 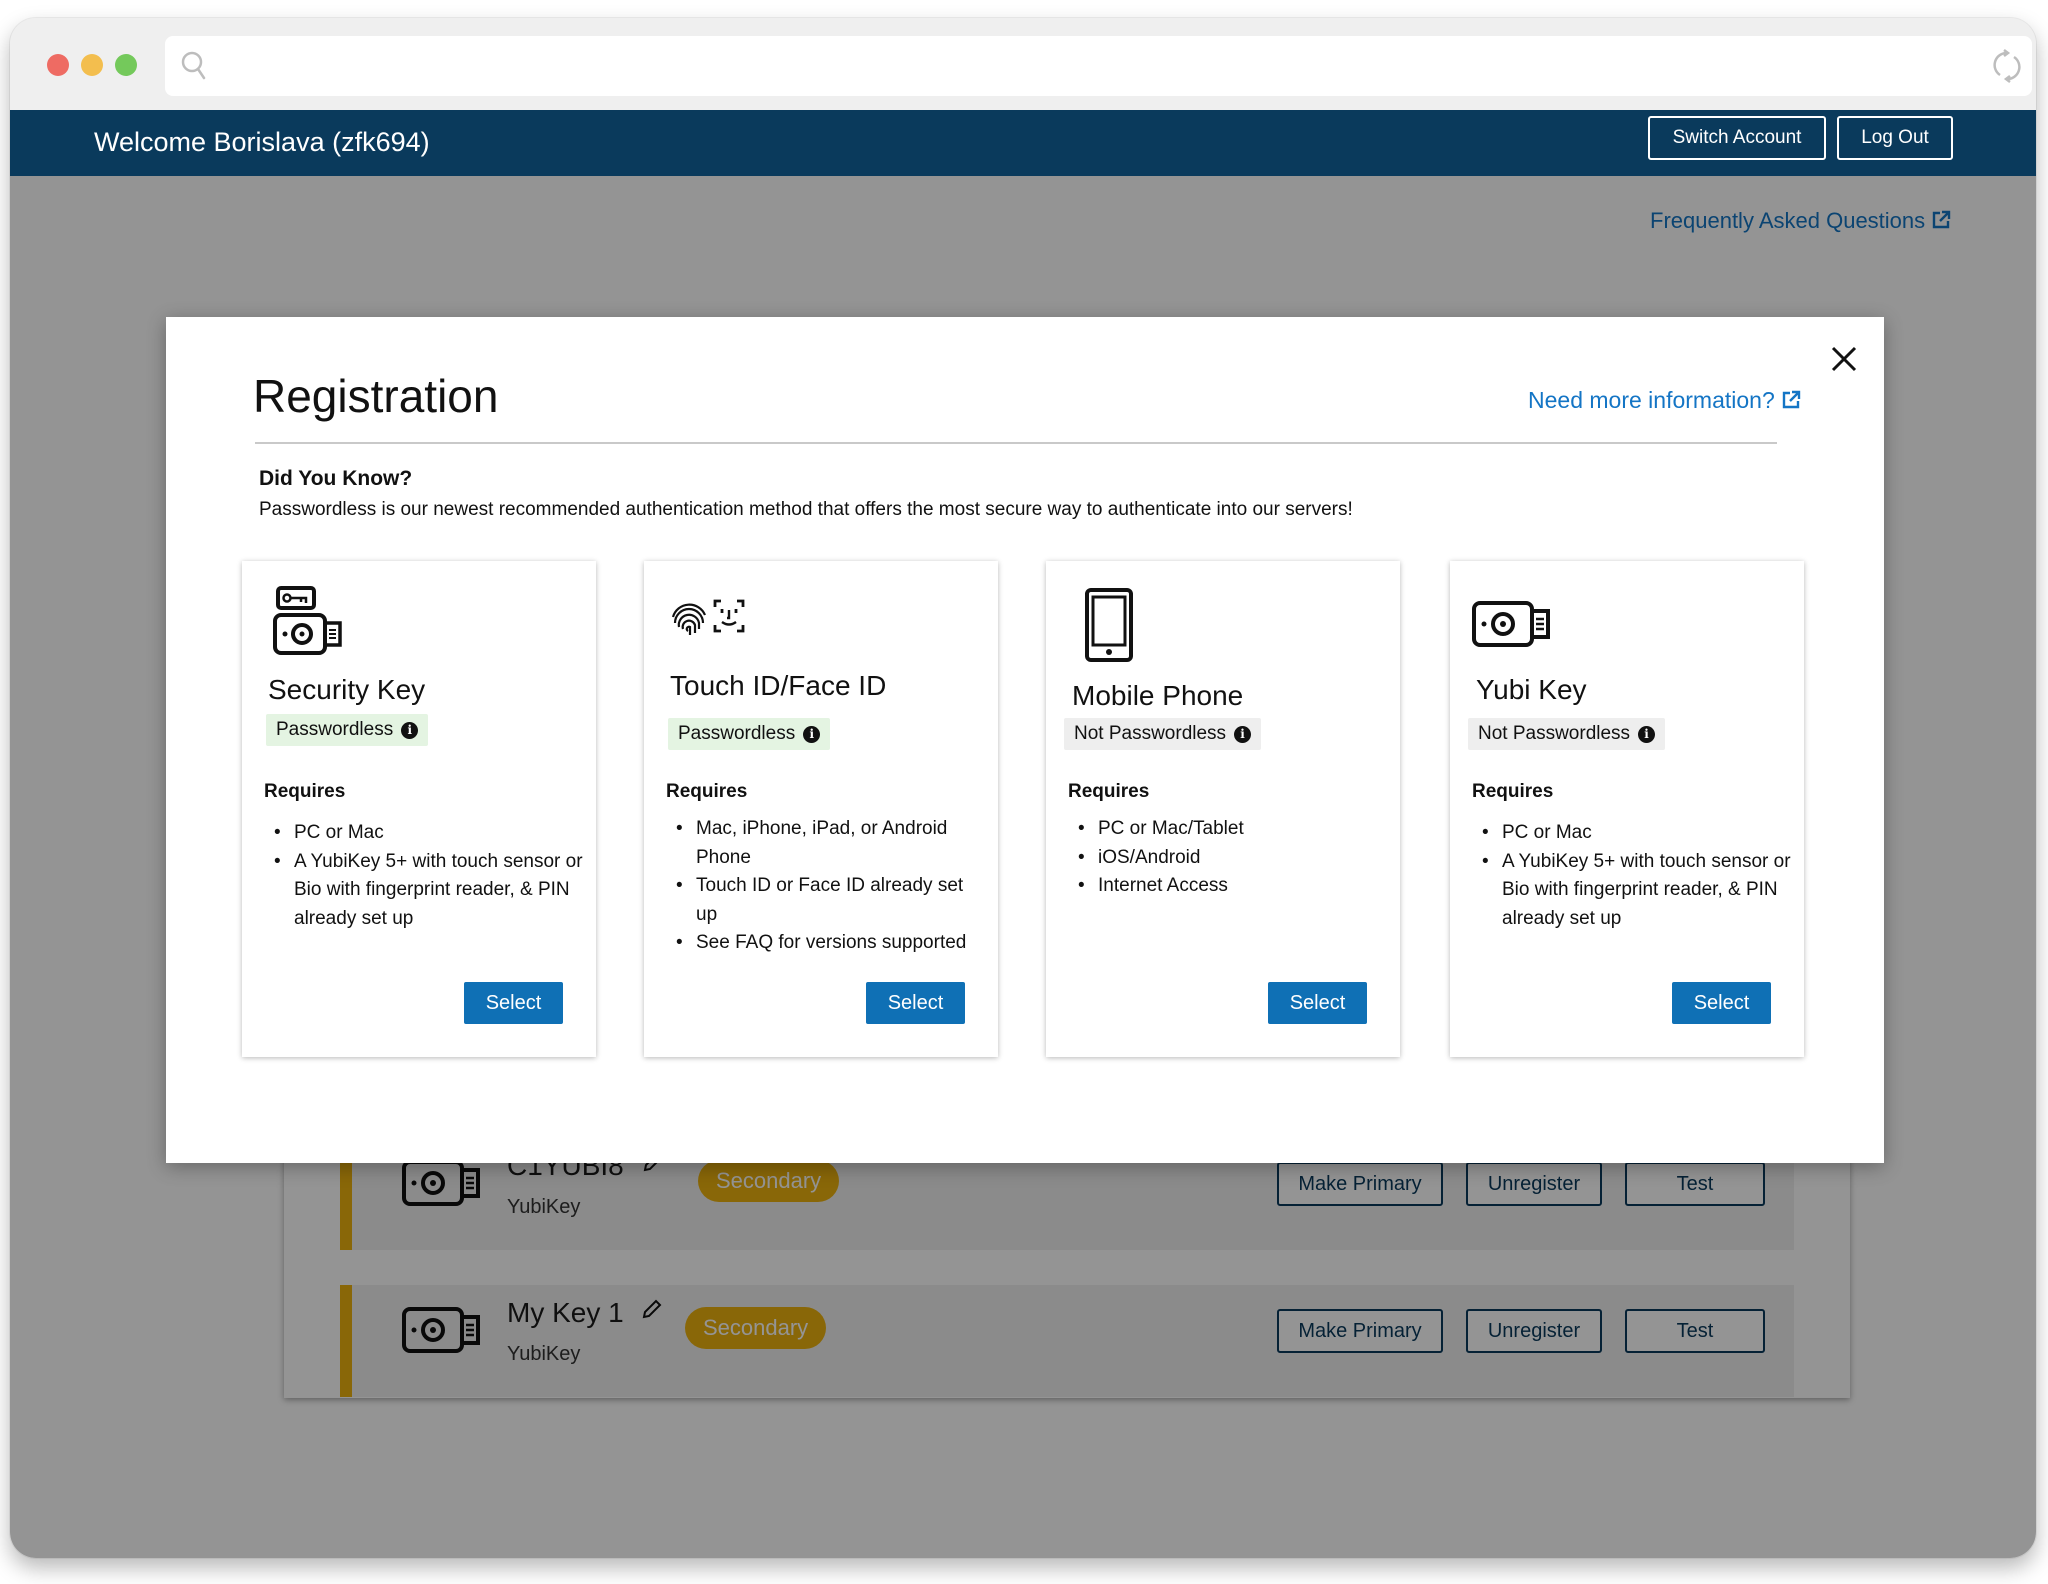 I want to click on yubikey-icon, so click(x=1512, y=626).